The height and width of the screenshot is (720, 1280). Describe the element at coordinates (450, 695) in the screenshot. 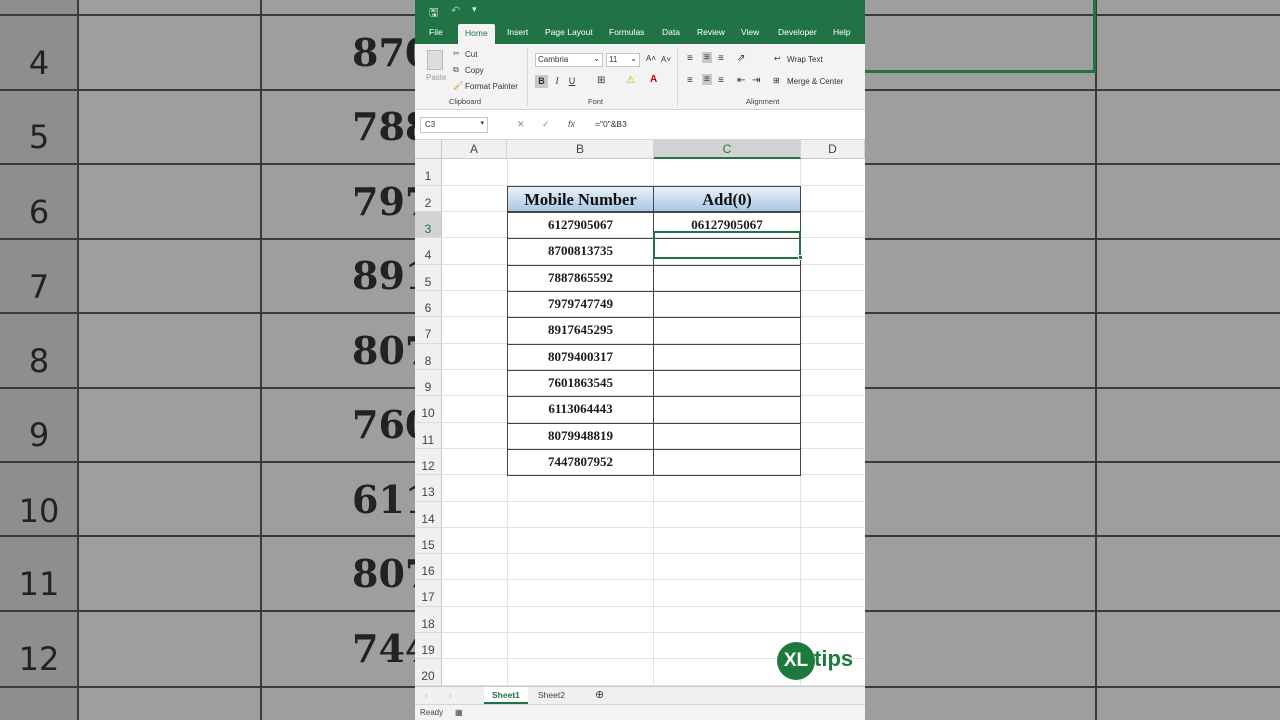

I see `scroll-right-icon: ›` at that location.